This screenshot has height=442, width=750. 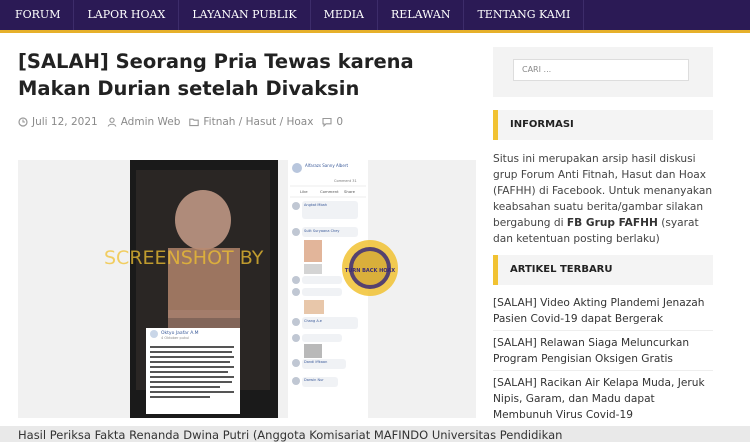 I want to click on clock-icon, so click(x=23, y=122).